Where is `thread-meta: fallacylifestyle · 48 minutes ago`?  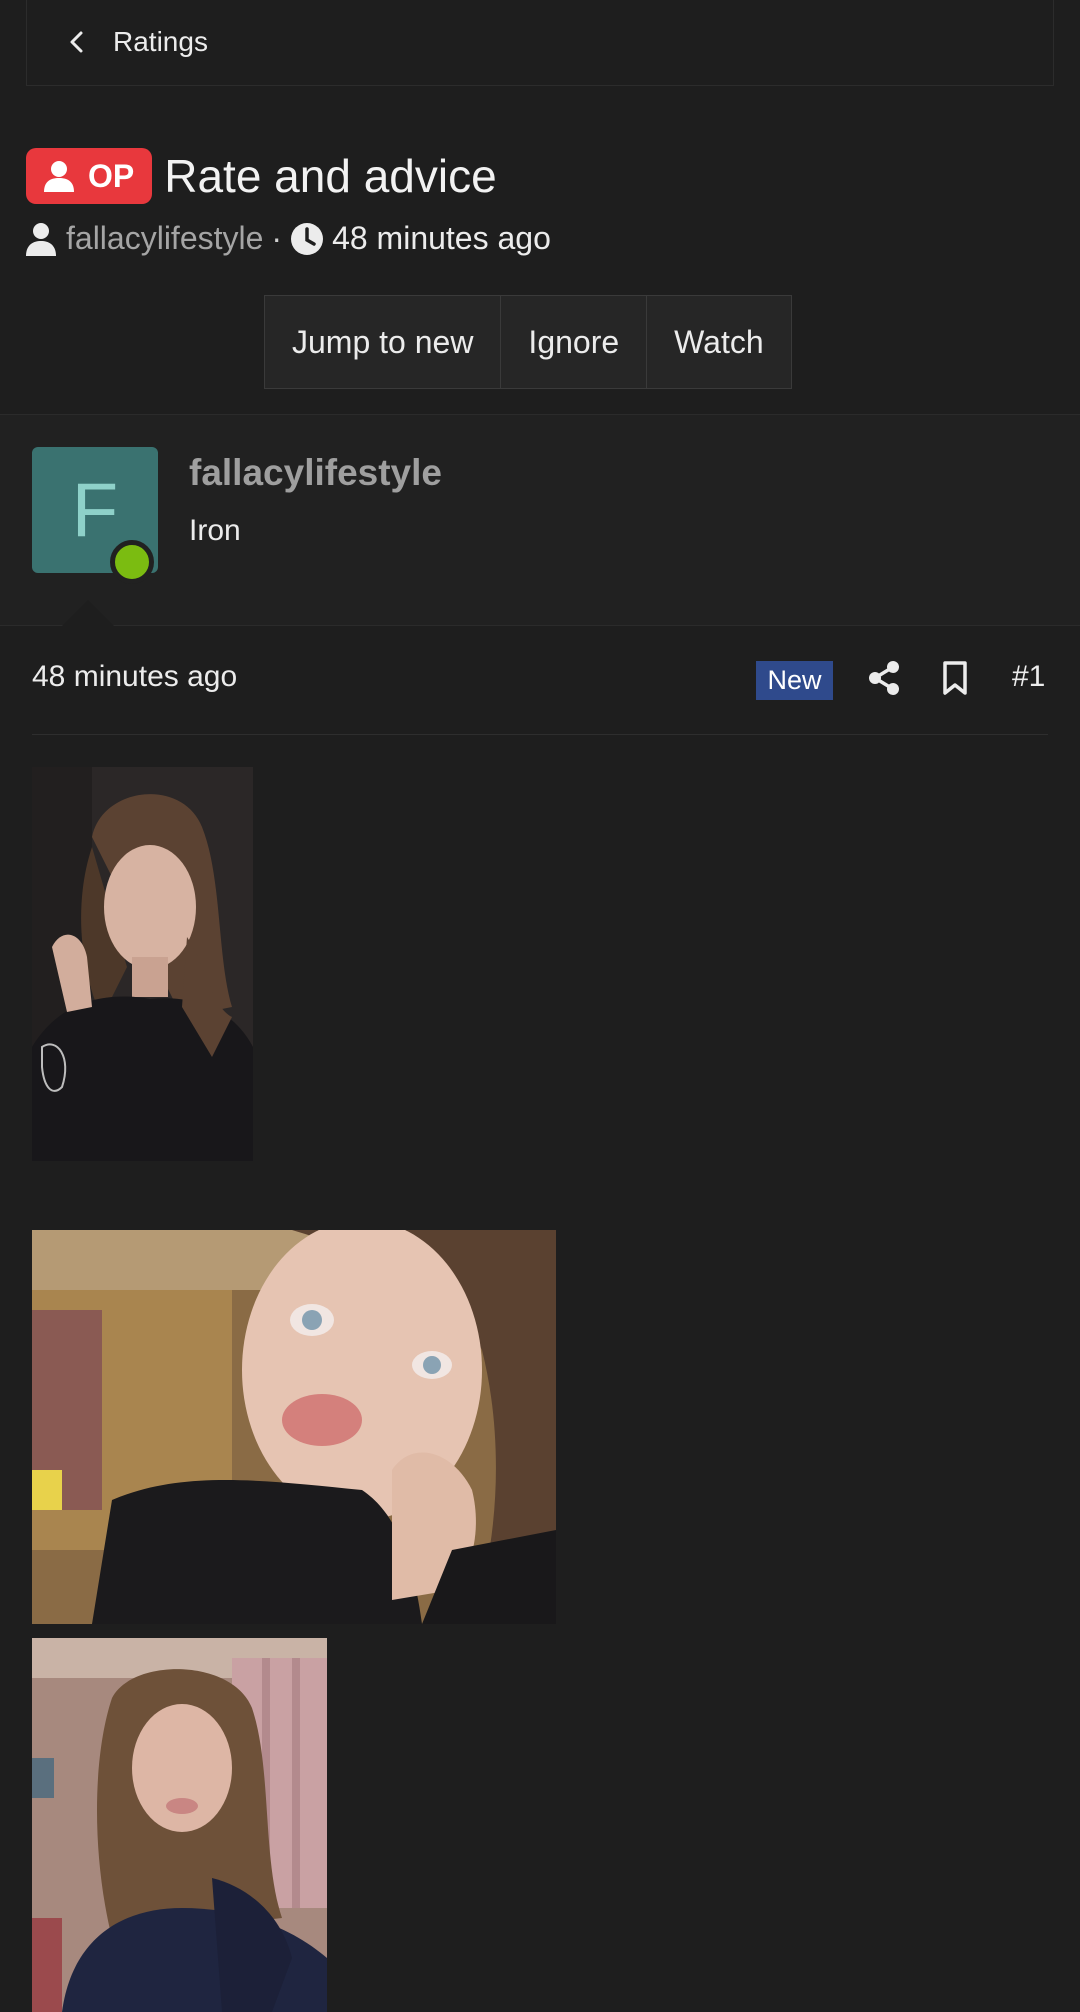
thread-meta: fallacylifestyle · 48 minutes ago is located at coordinates (288, 238).